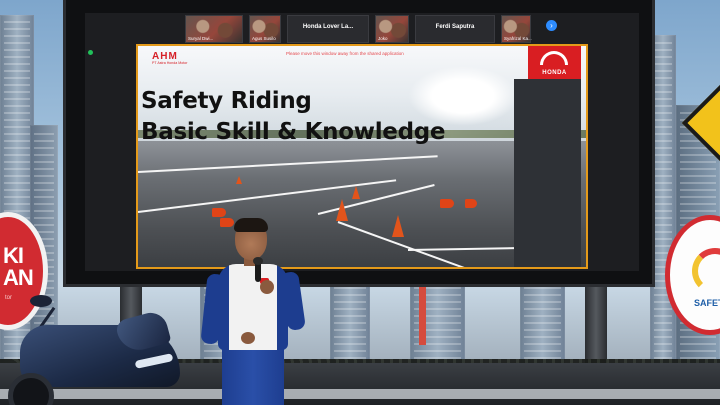 Image resolution: width=720 pixels, height=405 pixels. What do you see at coordinates (41, 301) in the screenshot?
I see `motorcycle-mirror` at bounding box center [41, 301].